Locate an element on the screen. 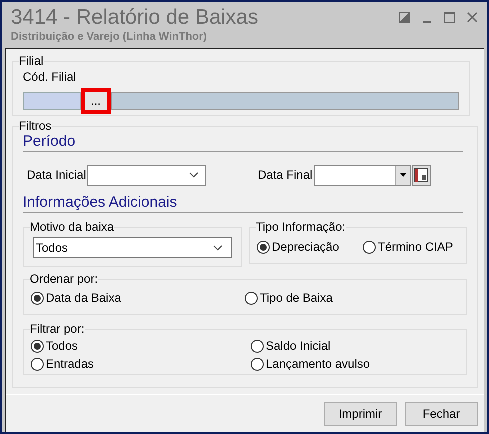  window-title: 3414 - Relatório de Baixas is located at coordinates (134, 18).